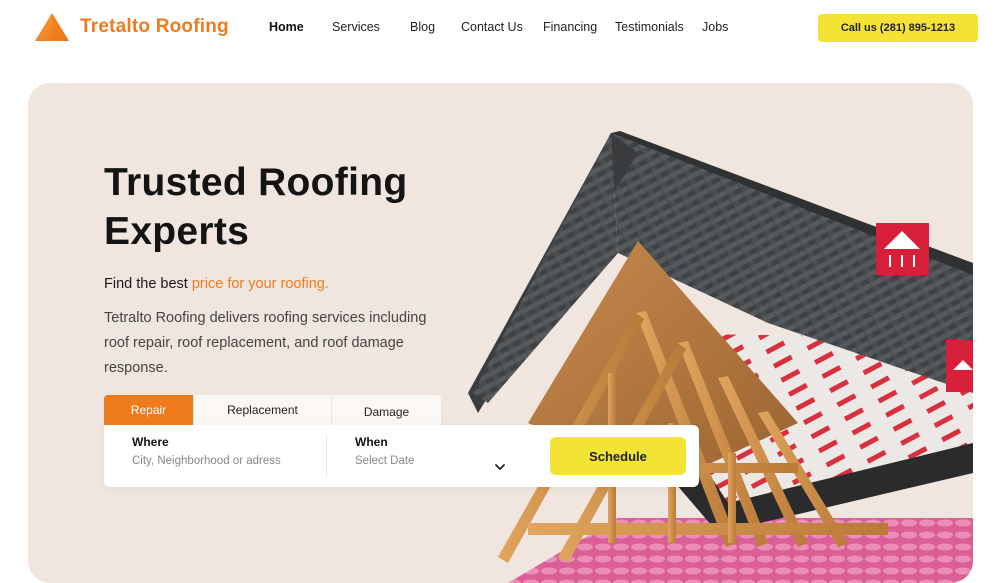 The image size is (1000, 583). Describe the element at coordinates (154, 26) in the screenshot. I see `brand-name: Tretalto Roofing` at that location.